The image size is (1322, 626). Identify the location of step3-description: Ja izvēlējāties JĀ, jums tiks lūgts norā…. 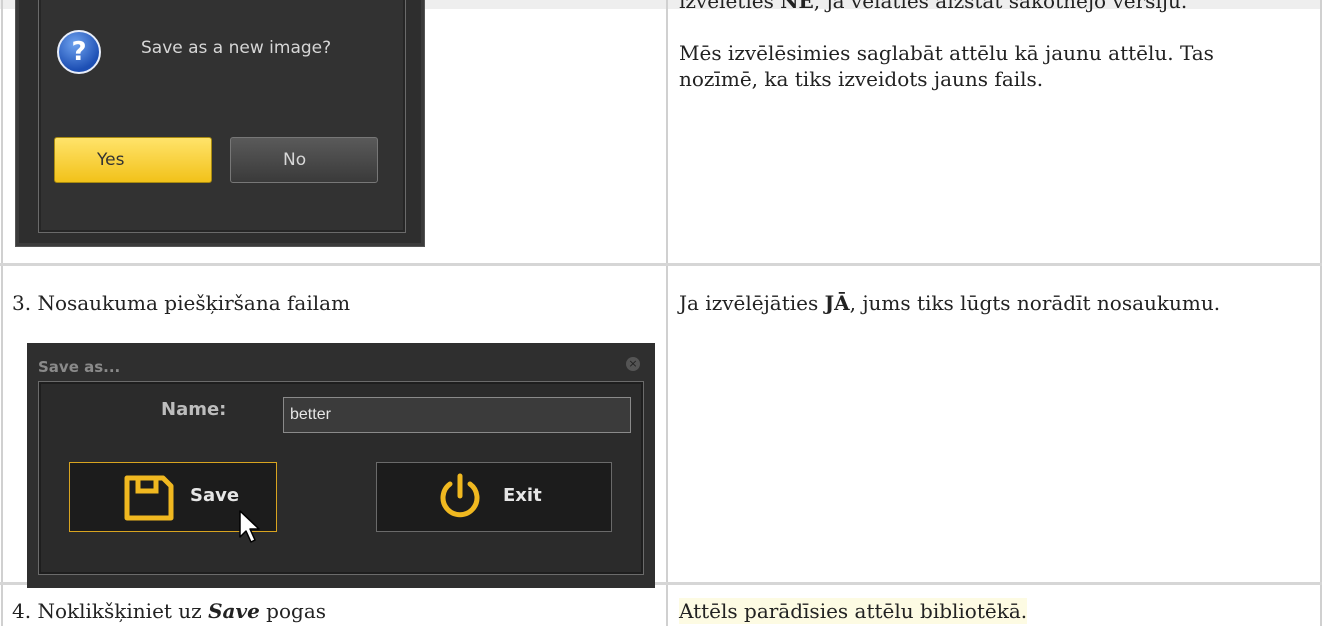
(949, 303).